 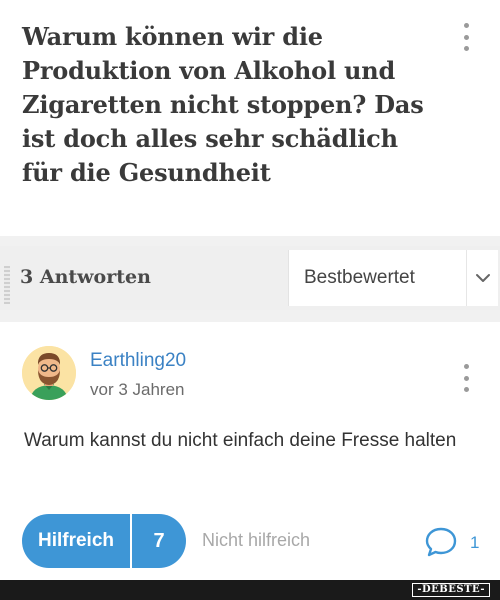 What do you see at coordinates (441, 542) in the screenshot?
I see `comment-bubble-icon` at bounding box center [441, 542].